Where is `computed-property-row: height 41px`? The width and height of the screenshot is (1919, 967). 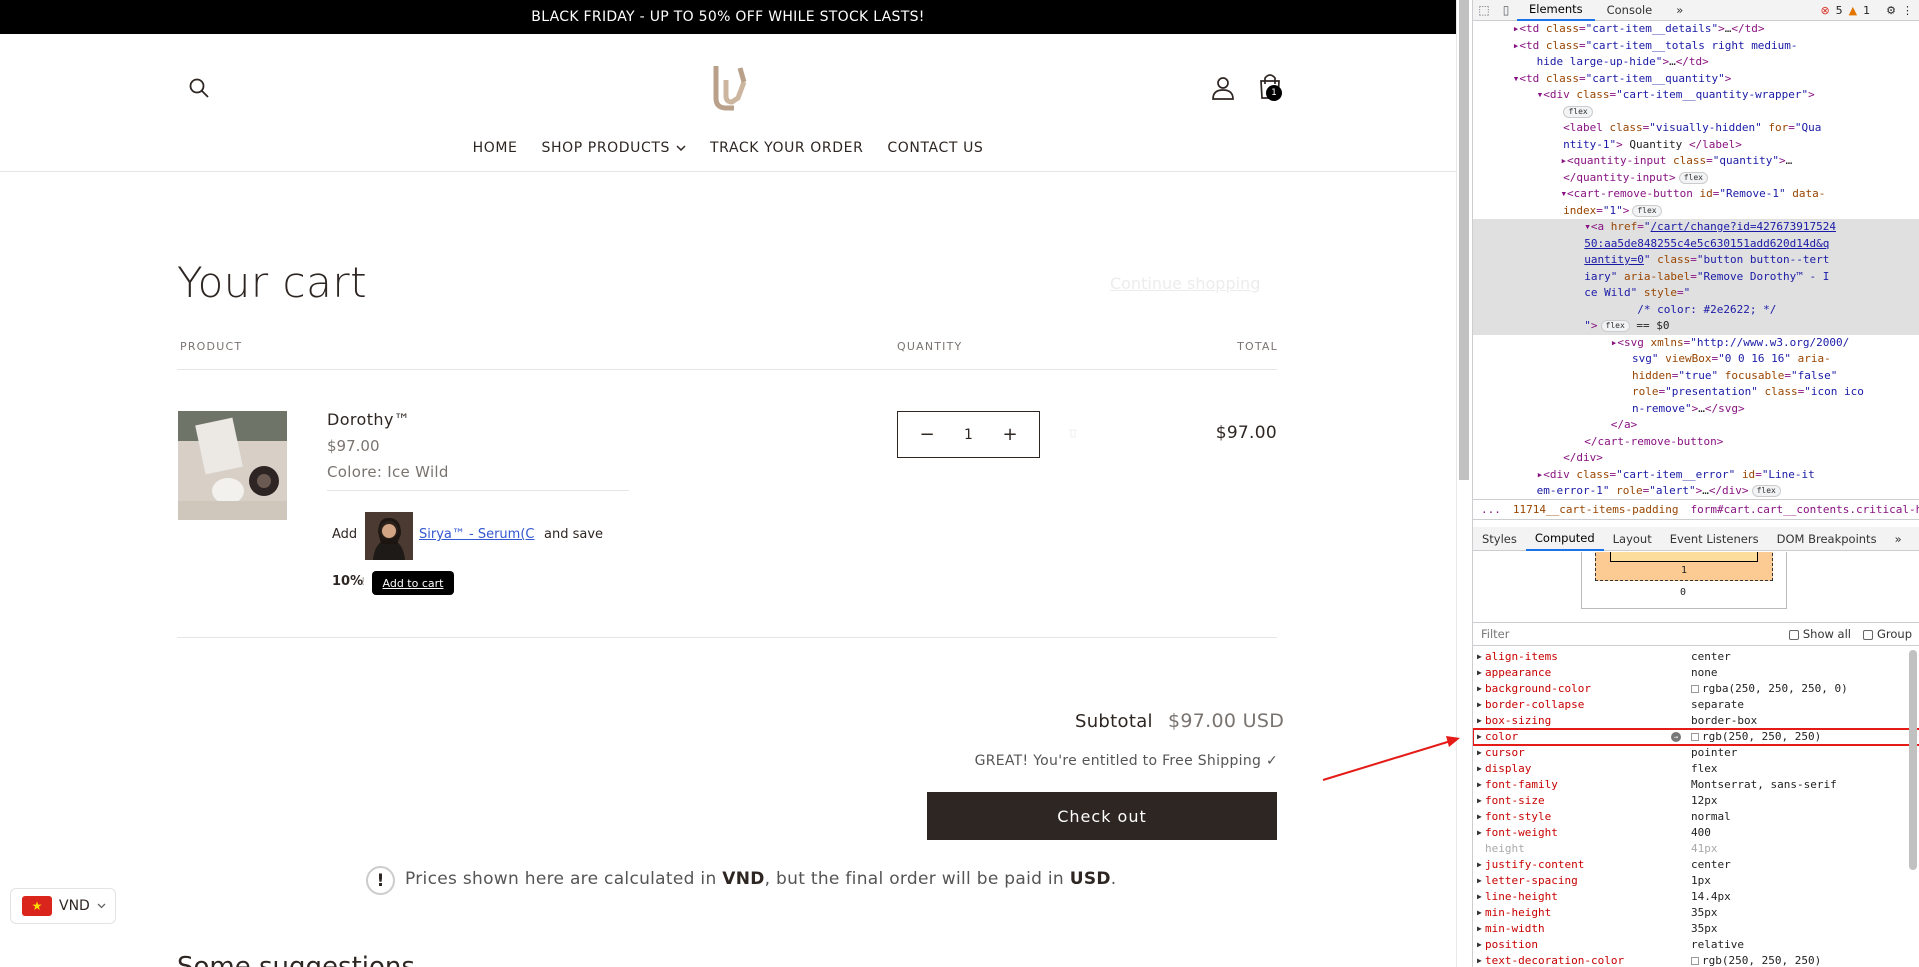 computed-property-row: height 41px is located at coordinates (1696, 849).